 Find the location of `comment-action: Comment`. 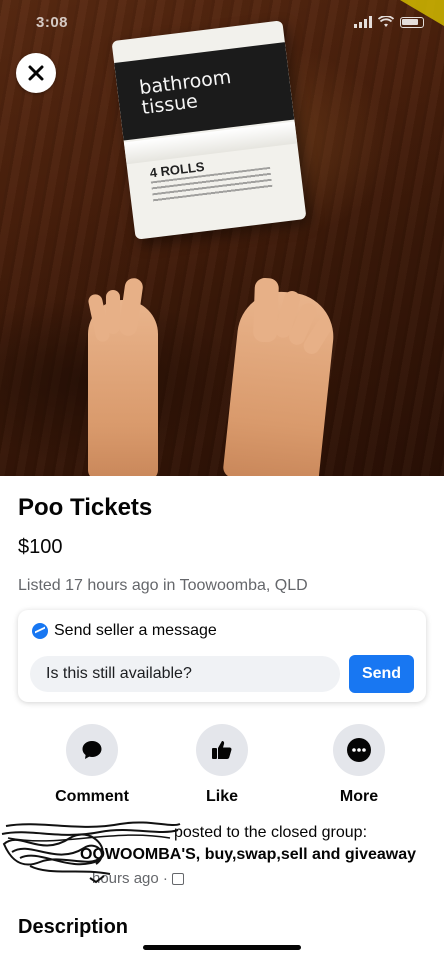

comment-action: Comment is located at coordinates (92, 765).